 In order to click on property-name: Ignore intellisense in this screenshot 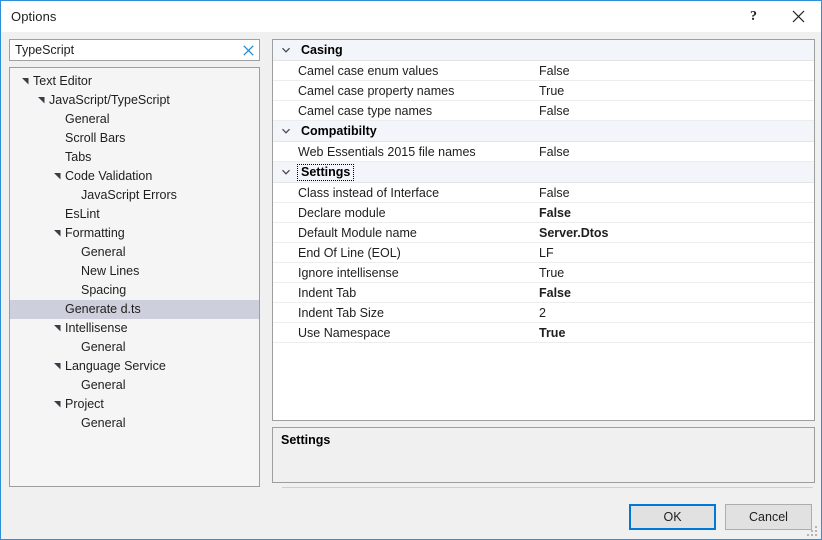, I will do `click(348, 272)`.